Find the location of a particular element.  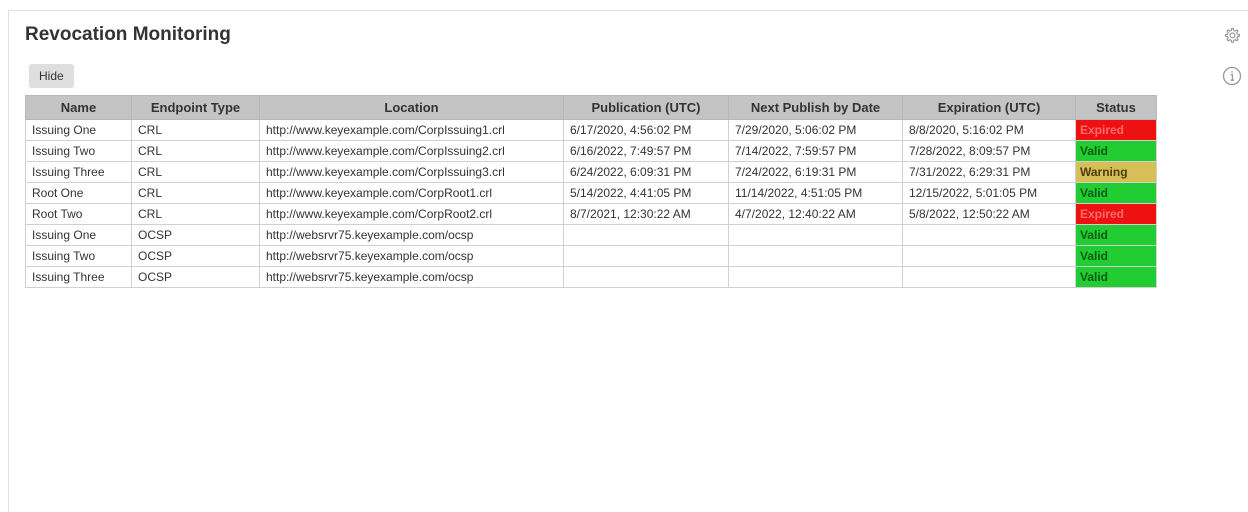

cell-publication: 6/17/2020, 4:56:02 PM is located at coordinates (646, 130).